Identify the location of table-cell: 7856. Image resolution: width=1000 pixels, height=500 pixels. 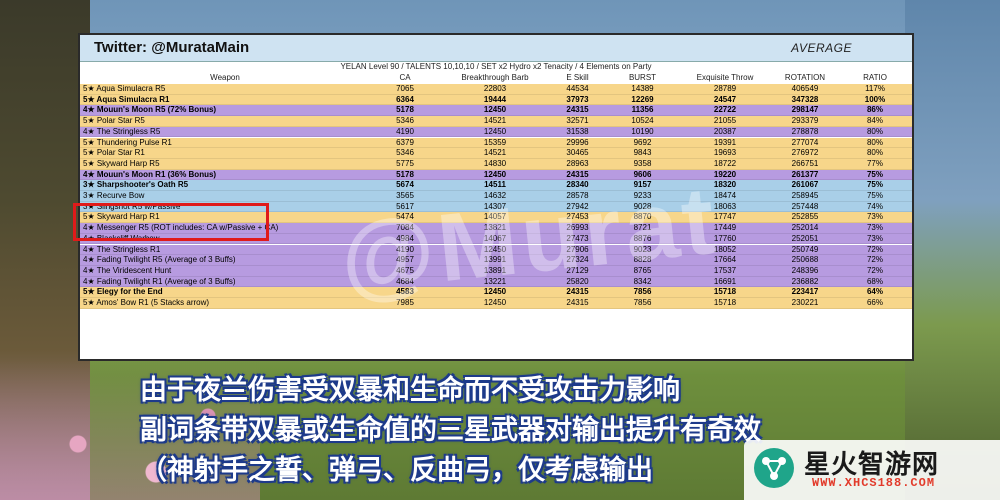
(642, 302).